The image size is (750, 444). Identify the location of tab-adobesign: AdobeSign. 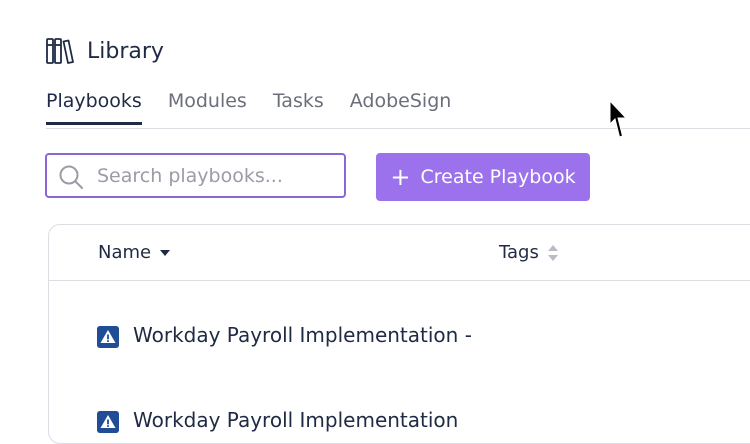
(401, 107).